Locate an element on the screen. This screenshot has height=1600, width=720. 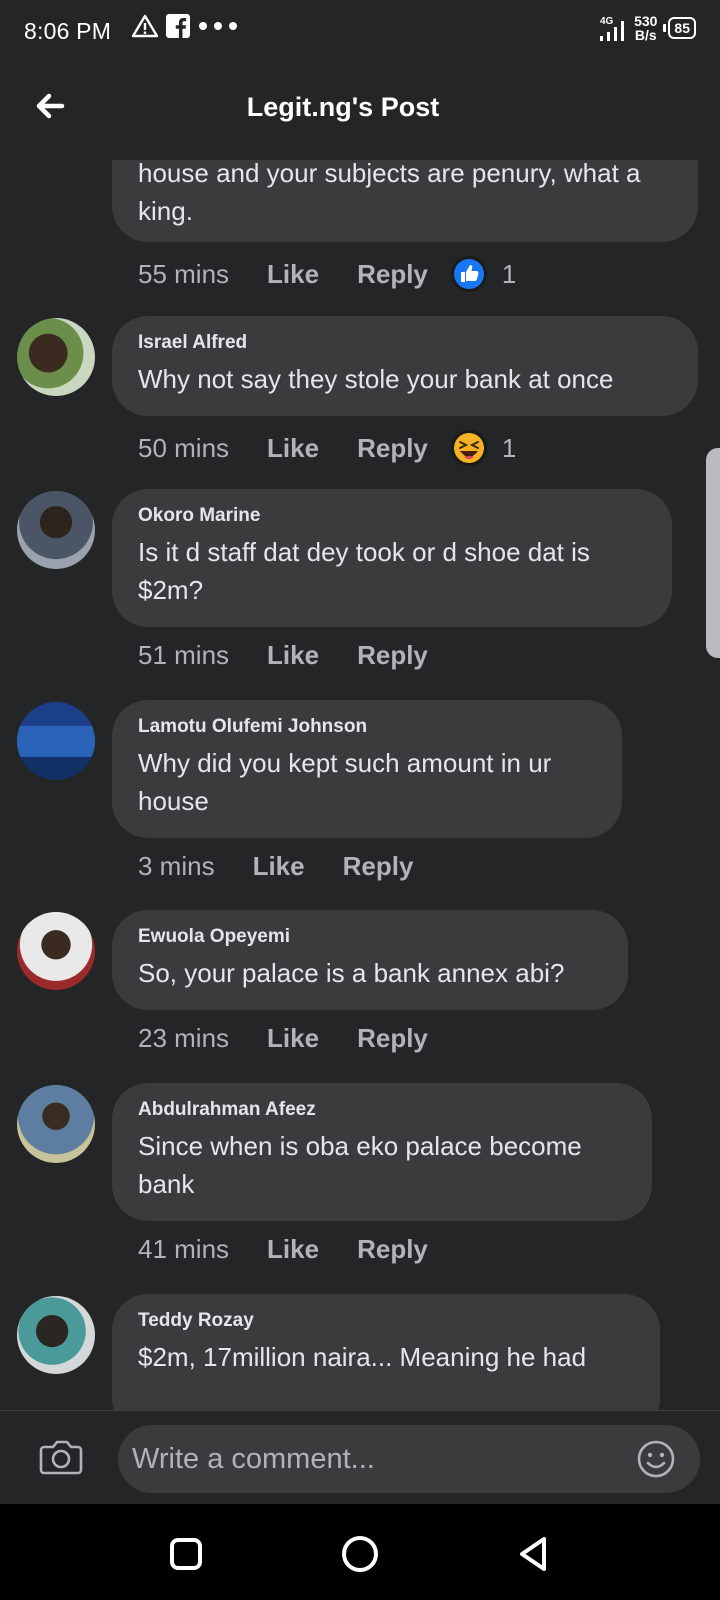
commenter-name: Lamotu Olufemi Johnson is located at coordinates (367, 727).